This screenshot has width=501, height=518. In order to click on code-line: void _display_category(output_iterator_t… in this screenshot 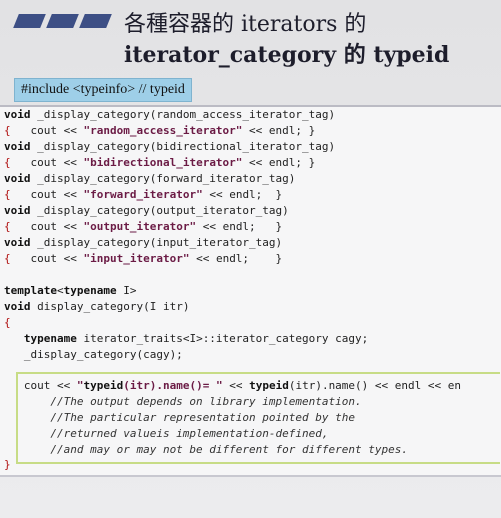, I will do `click(146, 210)`.